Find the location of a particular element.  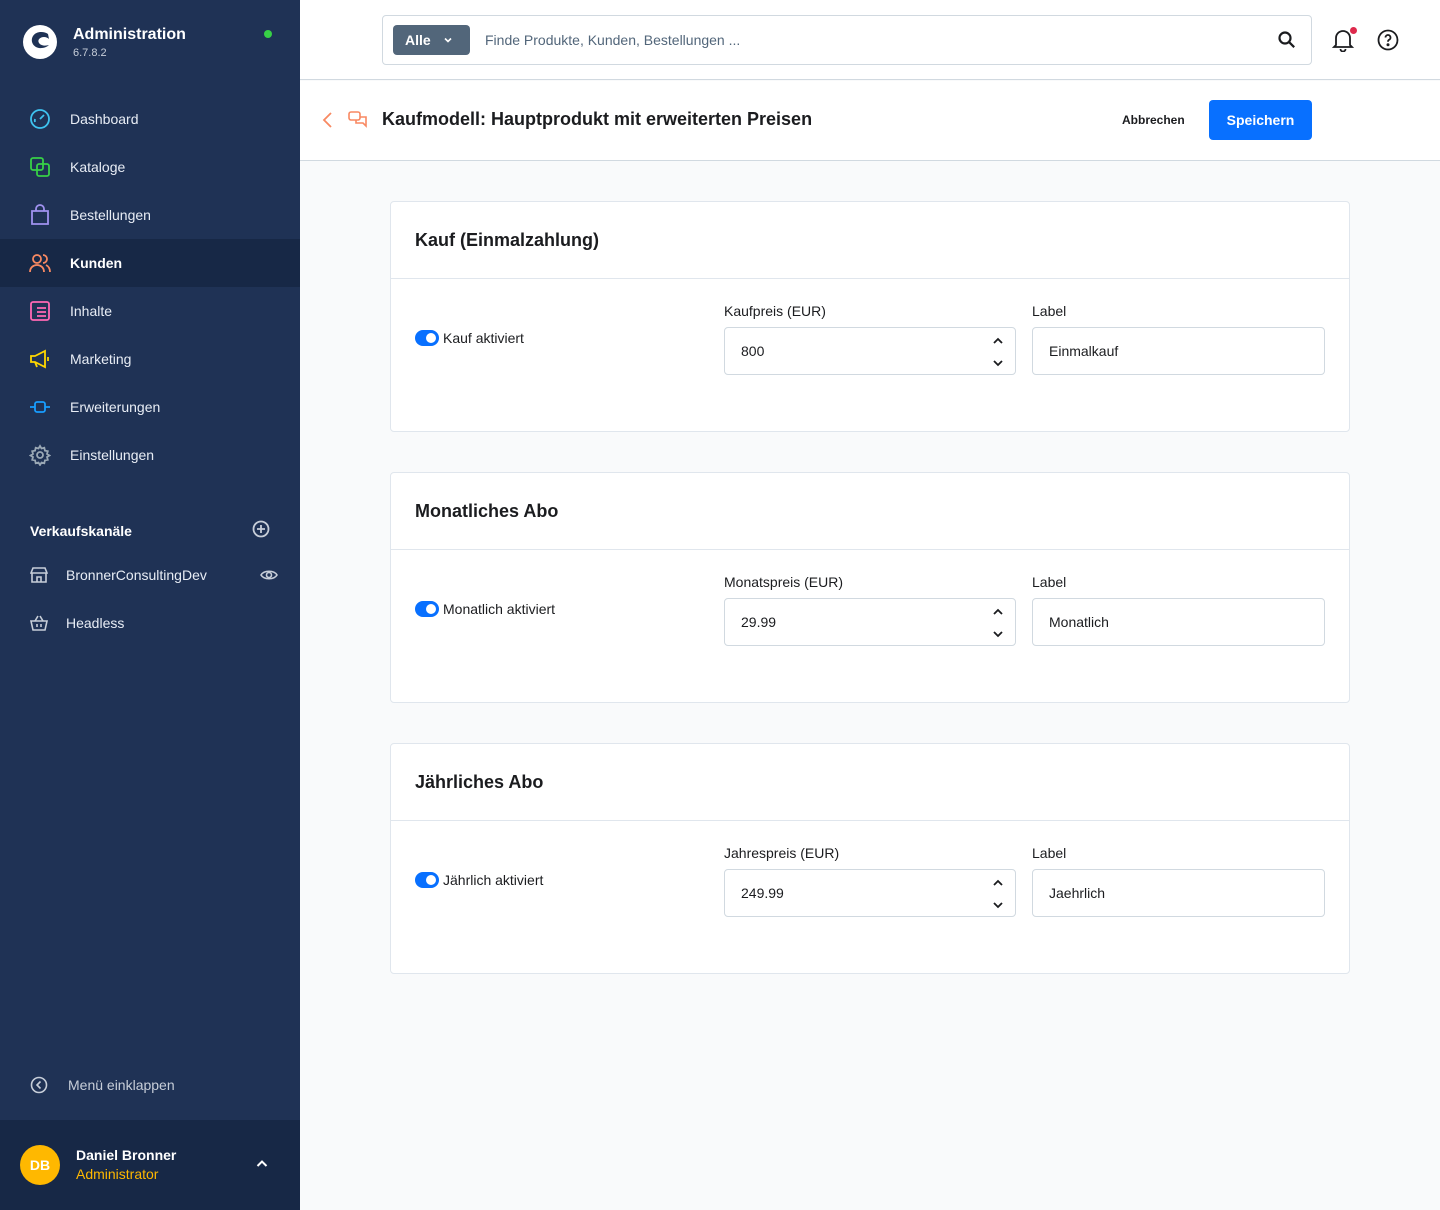

toggle-monthly-enabled: Monatlich aktiviert is located at coordinates (485, 609).